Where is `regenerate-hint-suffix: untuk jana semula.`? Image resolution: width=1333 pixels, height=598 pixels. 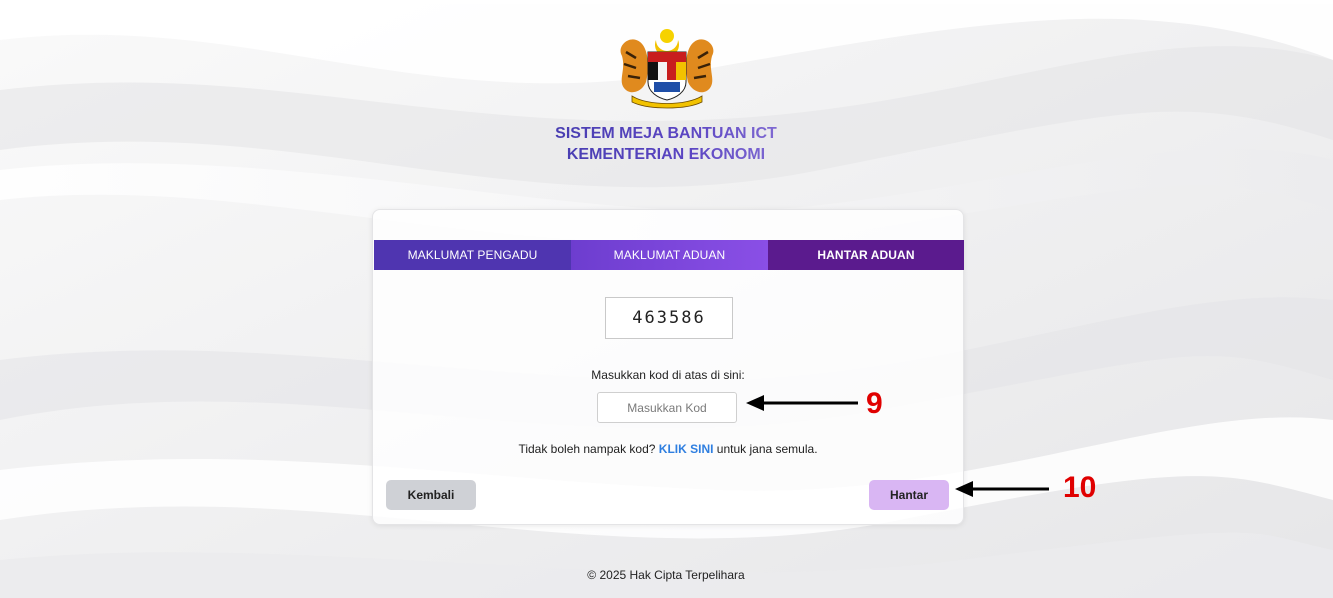
regenerate-hint-suffix: untuk jana semula. is located at coordinates (767, 449).